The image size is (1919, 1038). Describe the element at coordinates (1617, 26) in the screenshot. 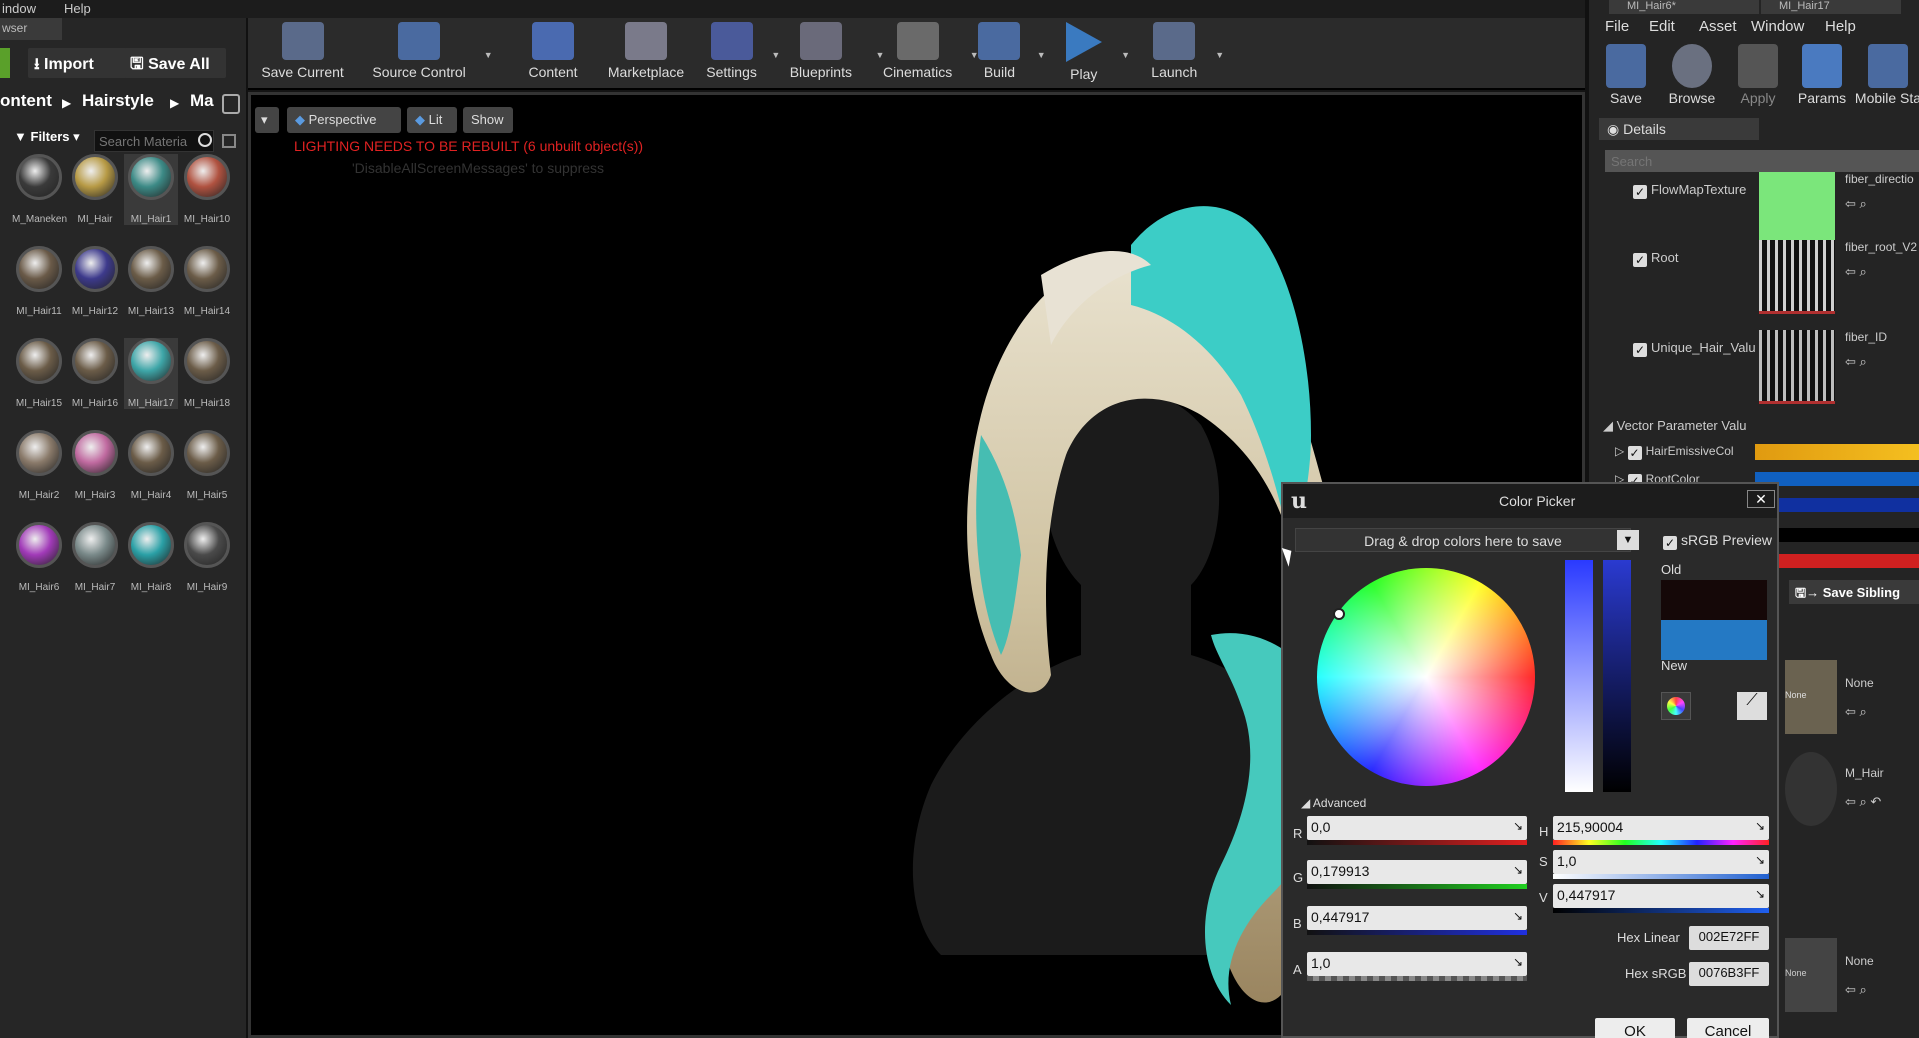

I see `menu-file: File` at that location.